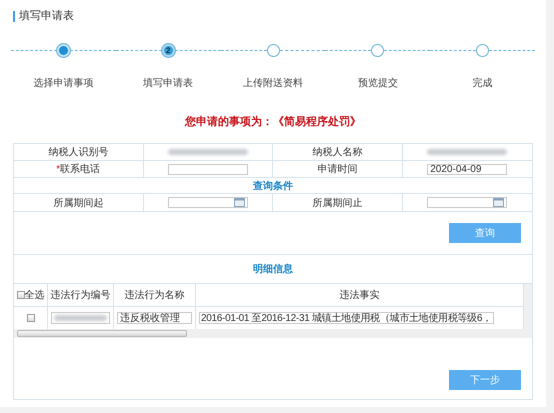 This screenshot has height=413, width=554. I want to click on step-circle: 2, so click(168, 50).